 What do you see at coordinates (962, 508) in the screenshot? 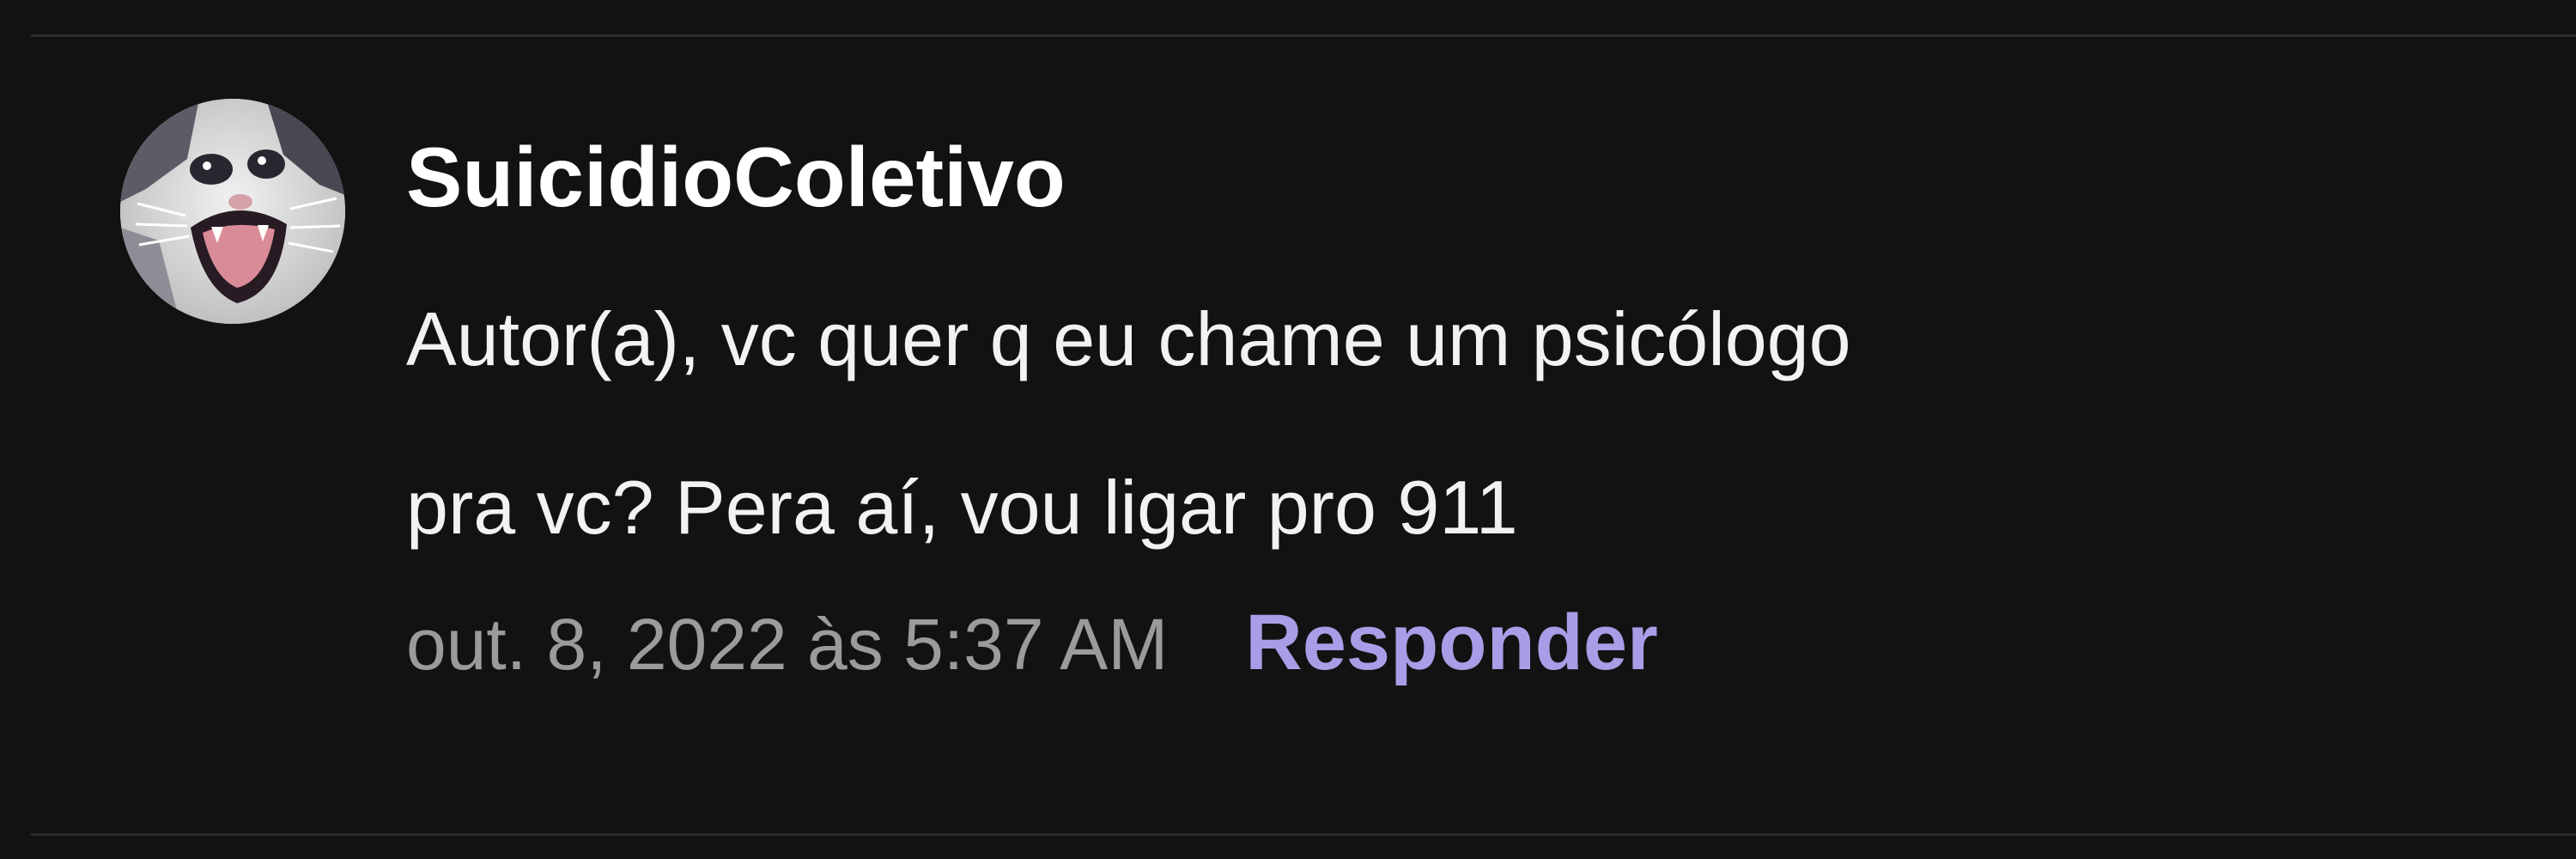
I see `comment-text-line: pra vc? Pera aí, vou ligar pro 911` at bounding box center [962, 508].